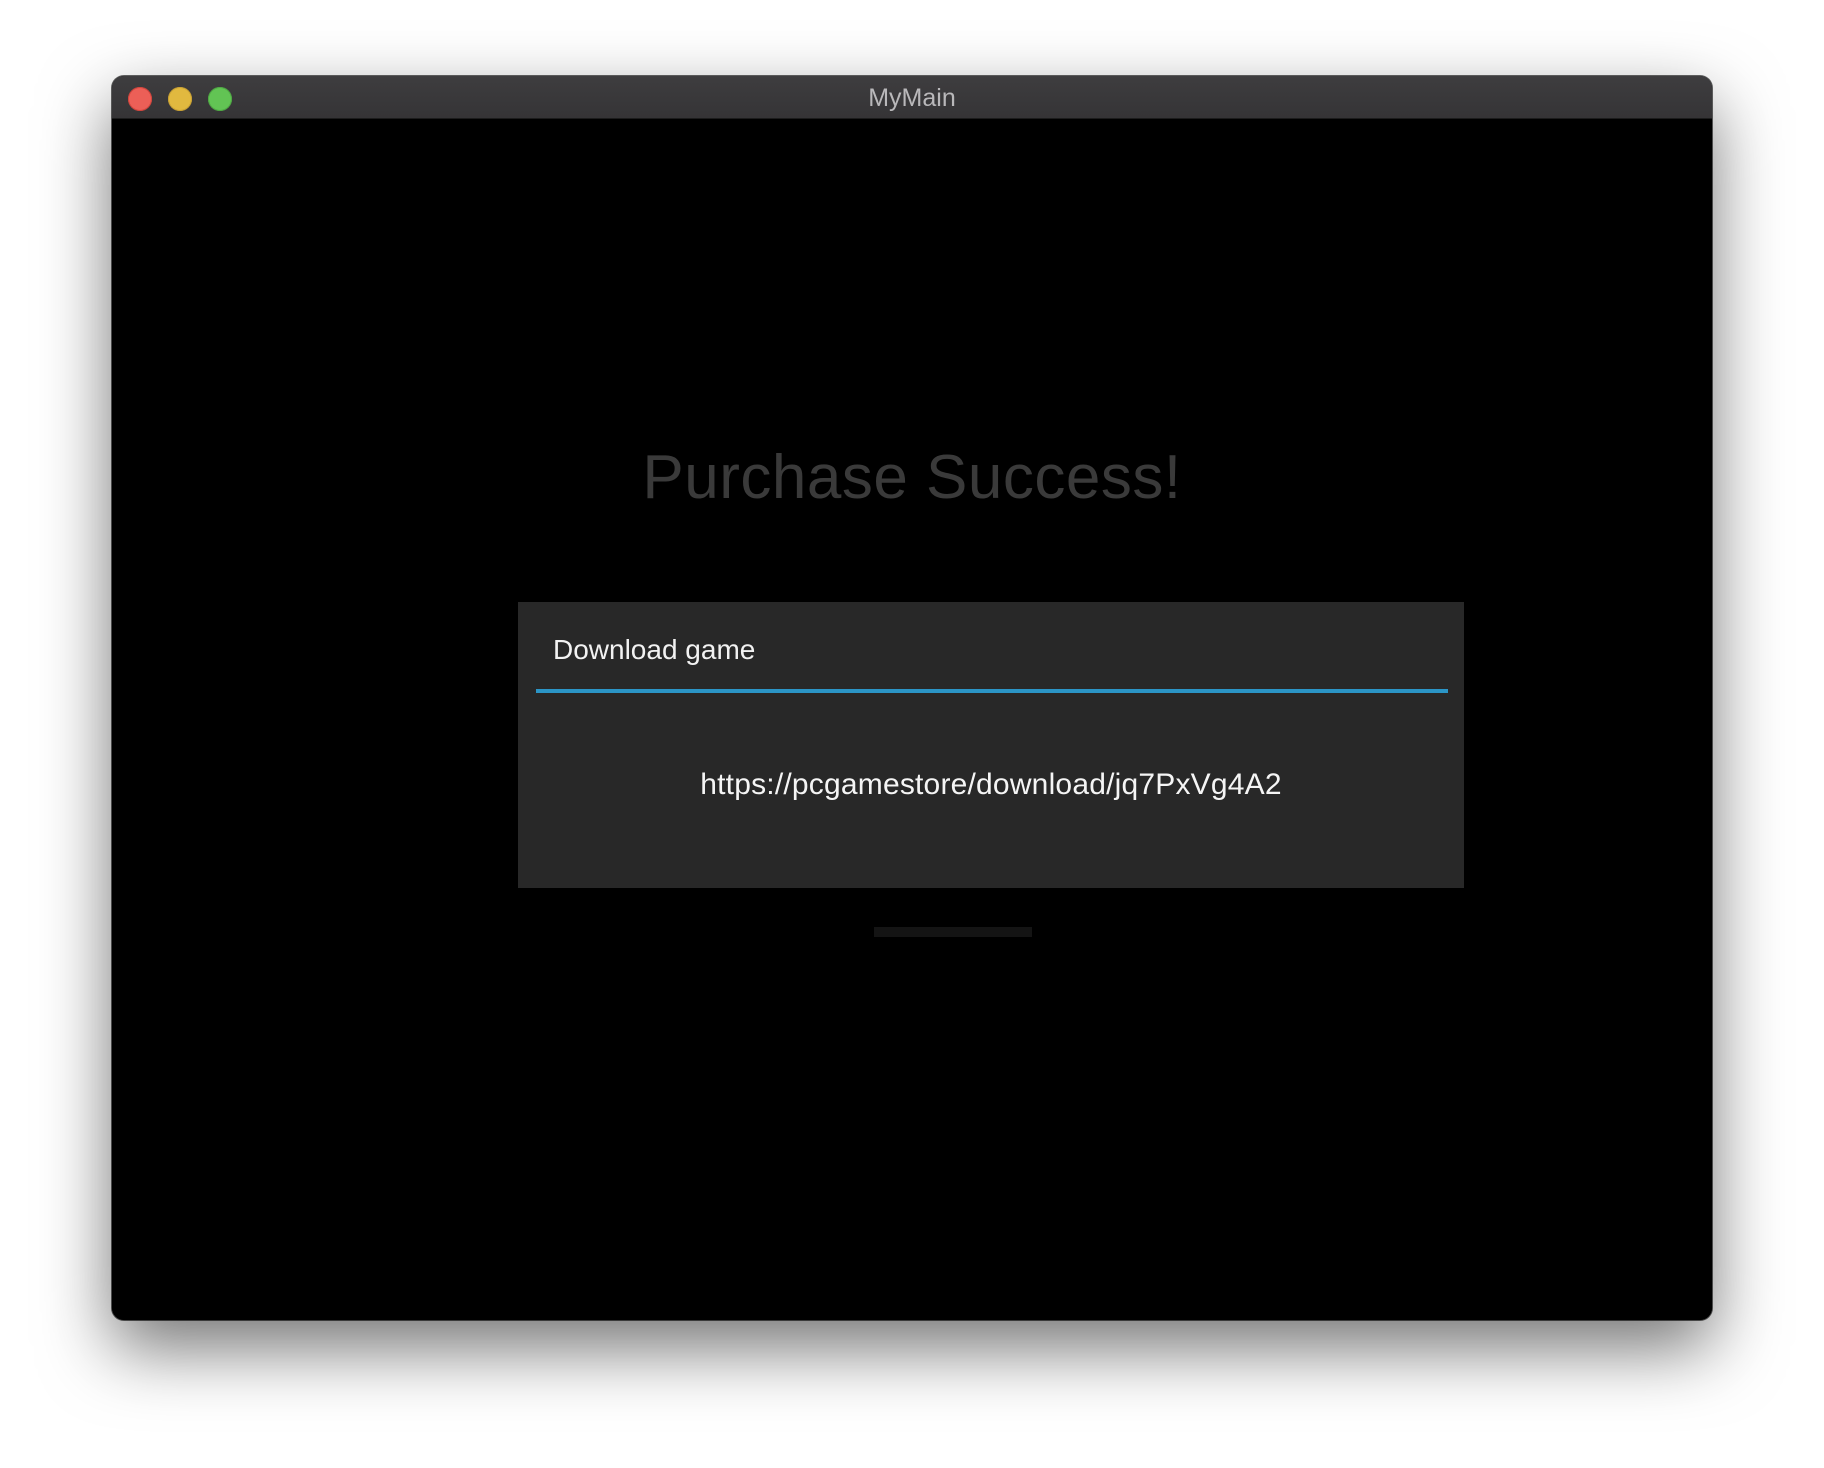 Image resolution: width=1824 pixels, height=1468 pixels. I want to click on download-link-text: https://pcgamestore/download/jq7PxVg4A2, so click(991, 785).